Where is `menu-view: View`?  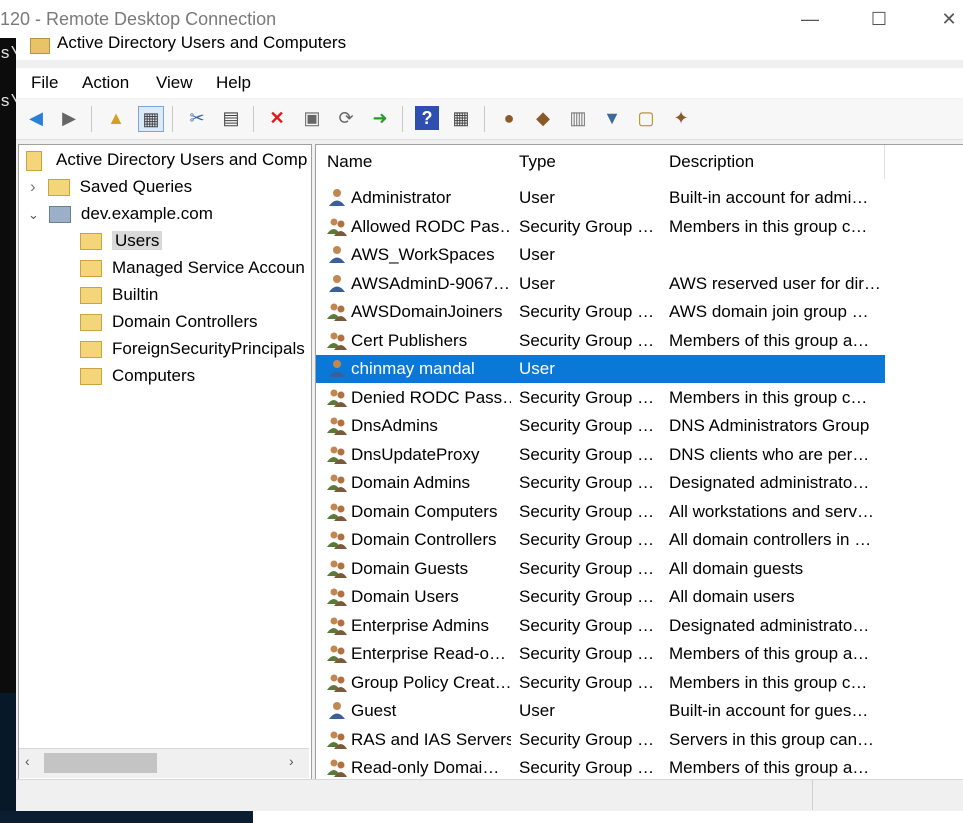 menu-view: View is located at coordinates (174, 83).